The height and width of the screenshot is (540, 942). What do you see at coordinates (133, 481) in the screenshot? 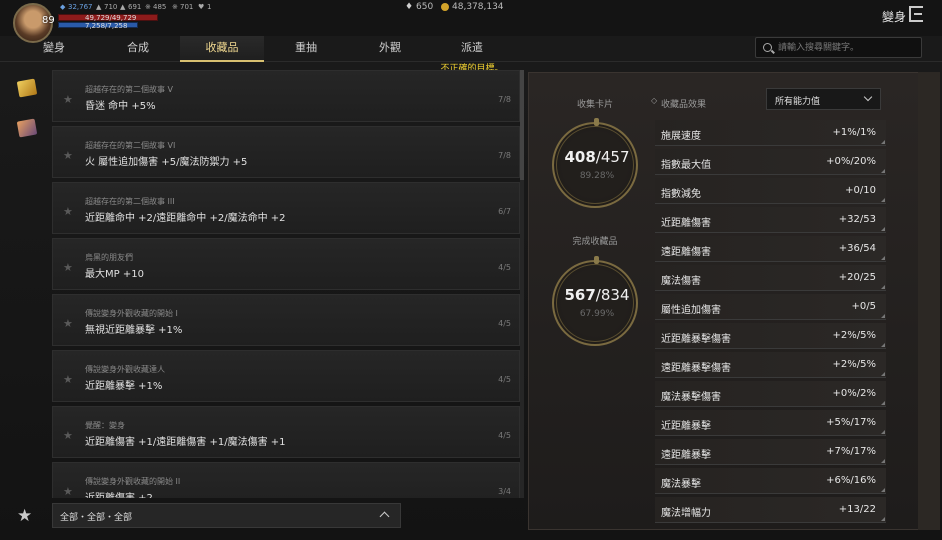
I see `item-title: 傳說變身外觀收藏的開始 II` at bounding box center [133, 481].